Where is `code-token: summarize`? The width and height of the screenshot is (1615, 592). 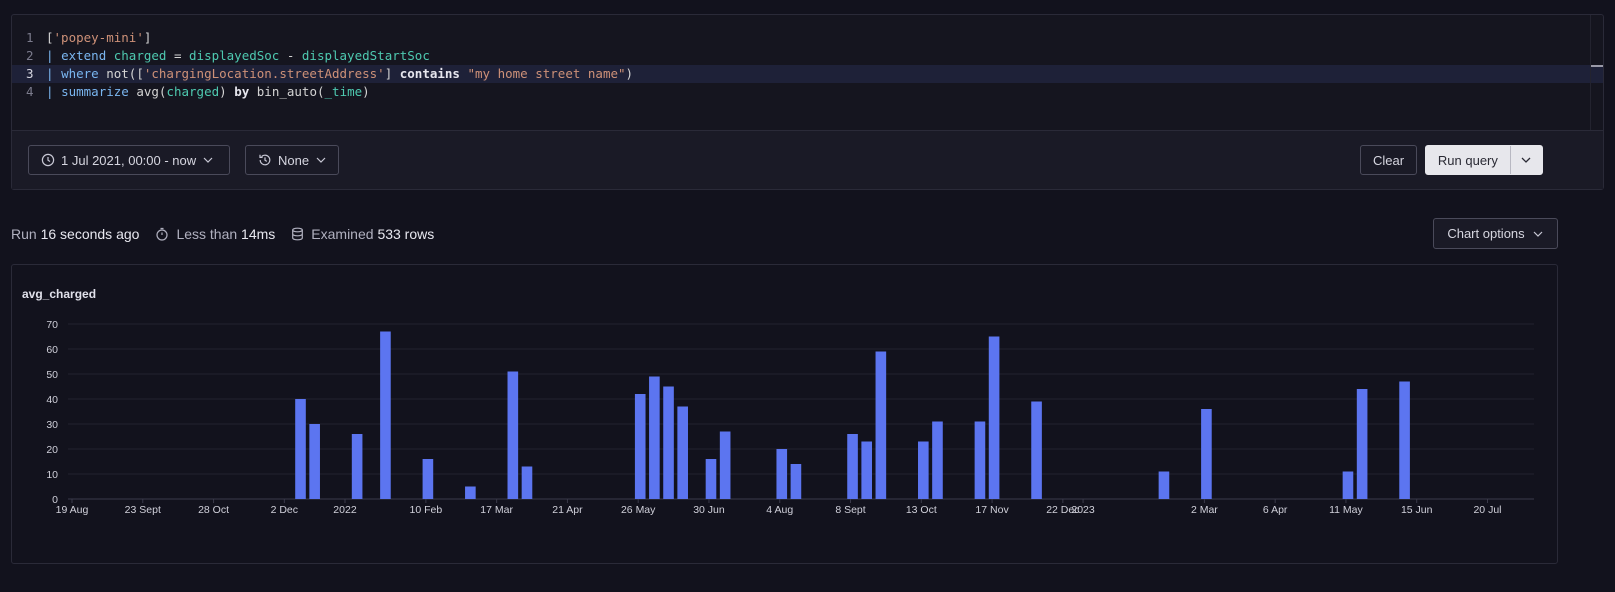 code-token: summarize is located at coordinates (95, 91).